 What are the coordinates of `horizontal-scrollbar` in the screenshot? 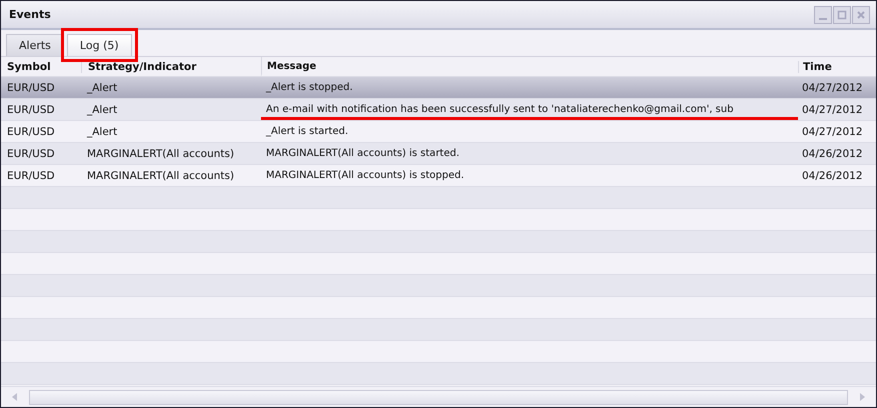 It's located at (438, 396).